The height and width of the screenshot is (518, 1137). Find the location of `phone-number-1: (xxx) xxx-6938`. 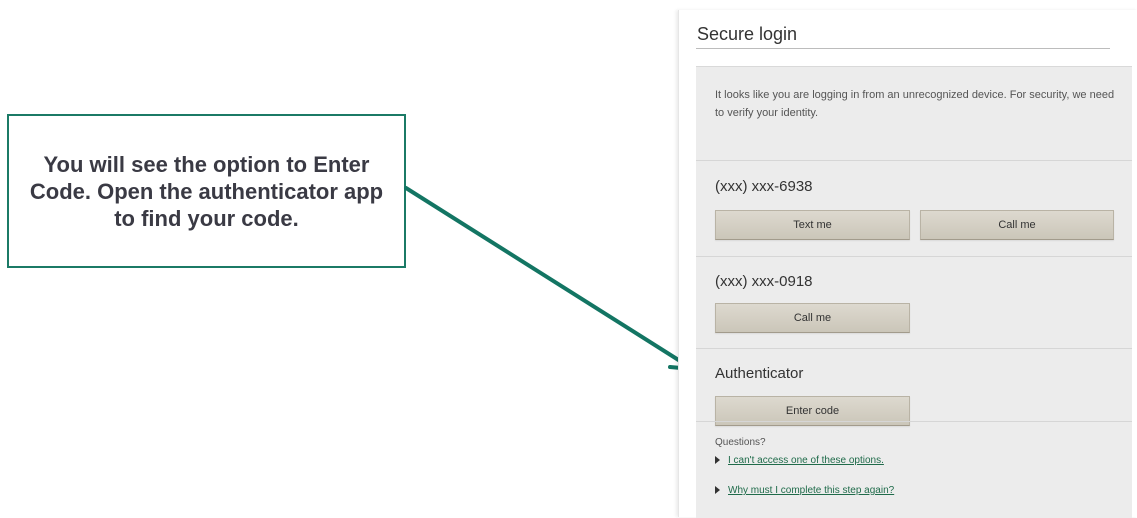

phone-number-1: (xxx) xxx-6938 is located at coordinates (764, 186).